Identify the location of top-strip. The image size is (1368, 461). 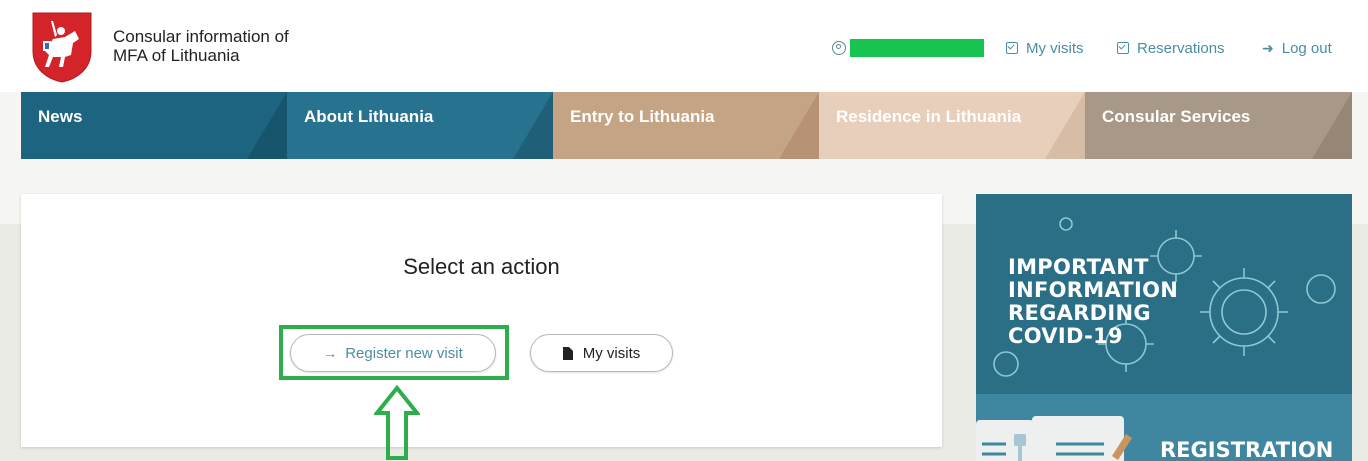
(684, 4).